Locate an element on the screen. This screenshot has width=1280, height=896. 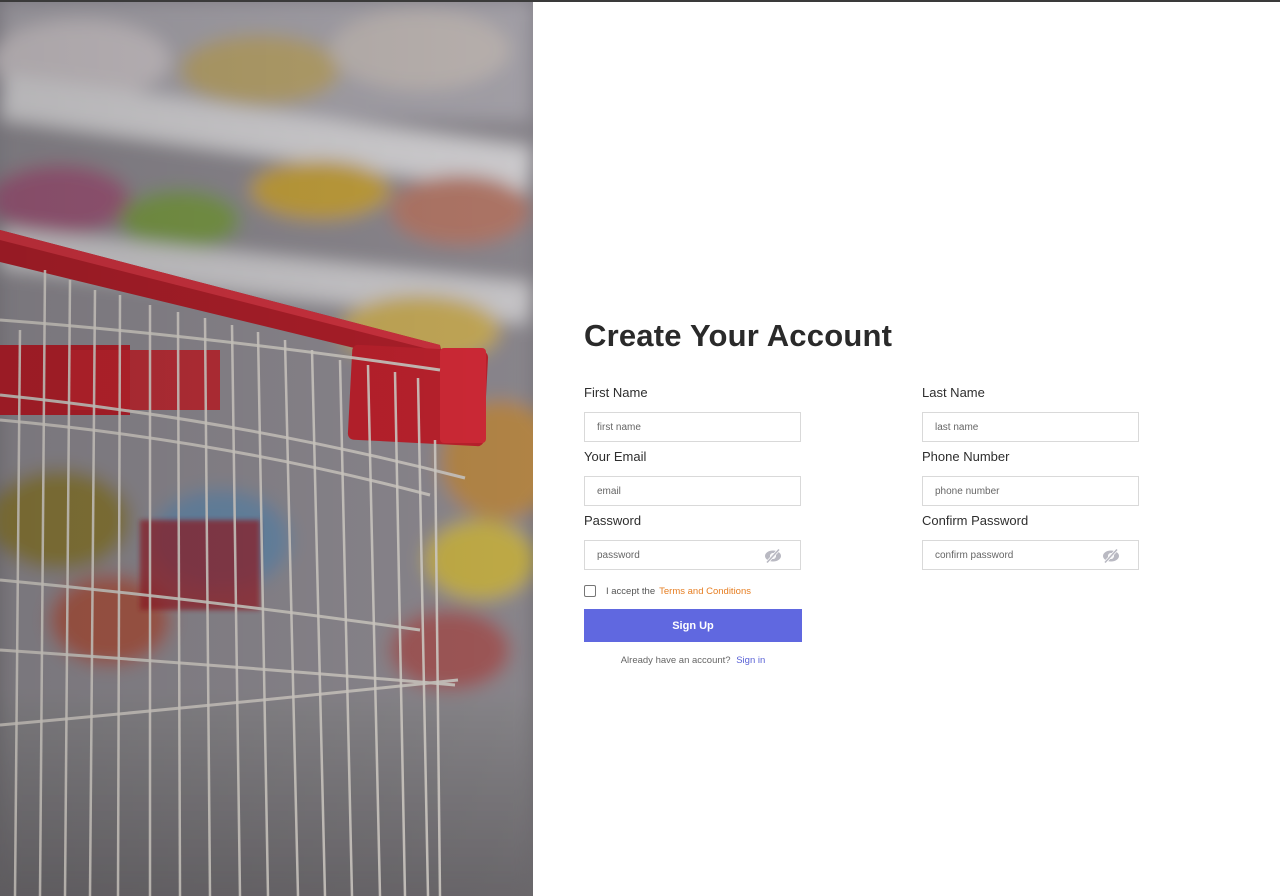
email-field: Your Email is located at coordinates (692, 477).